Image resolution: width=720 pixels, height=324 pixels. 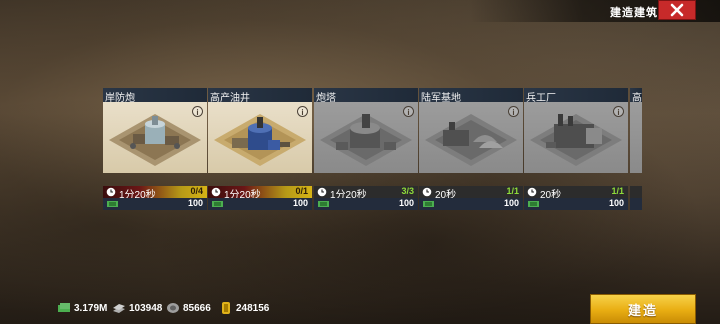 What do you see at coordinates (155, 96) in the screenshot?
I see `card-header: 岸防炮` at bounding box center [155, 96].